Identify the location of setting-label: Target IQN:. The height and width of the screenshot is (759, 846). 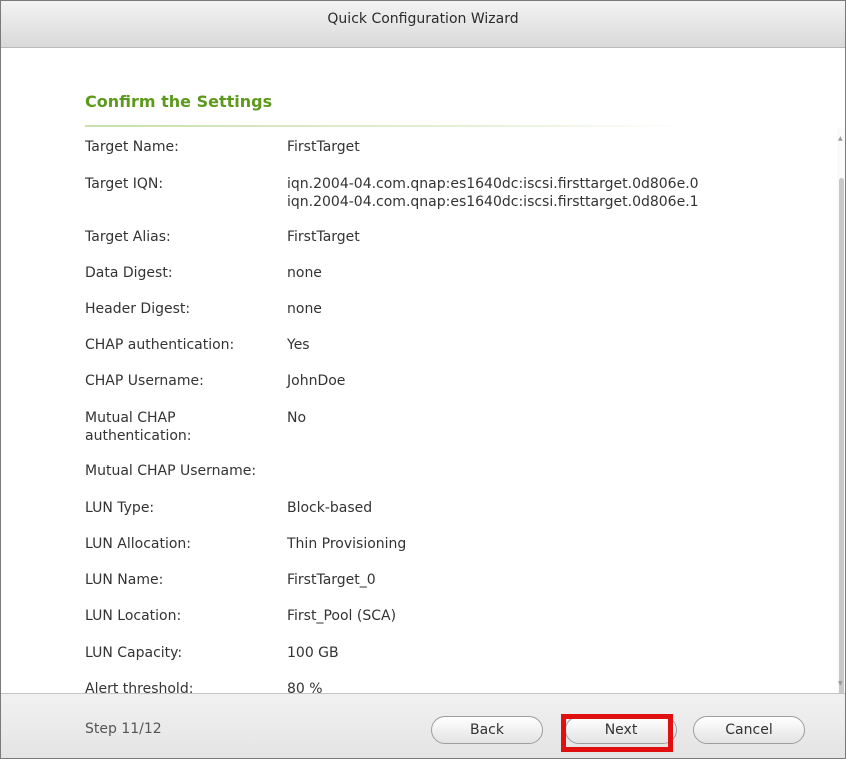
(124, 184).